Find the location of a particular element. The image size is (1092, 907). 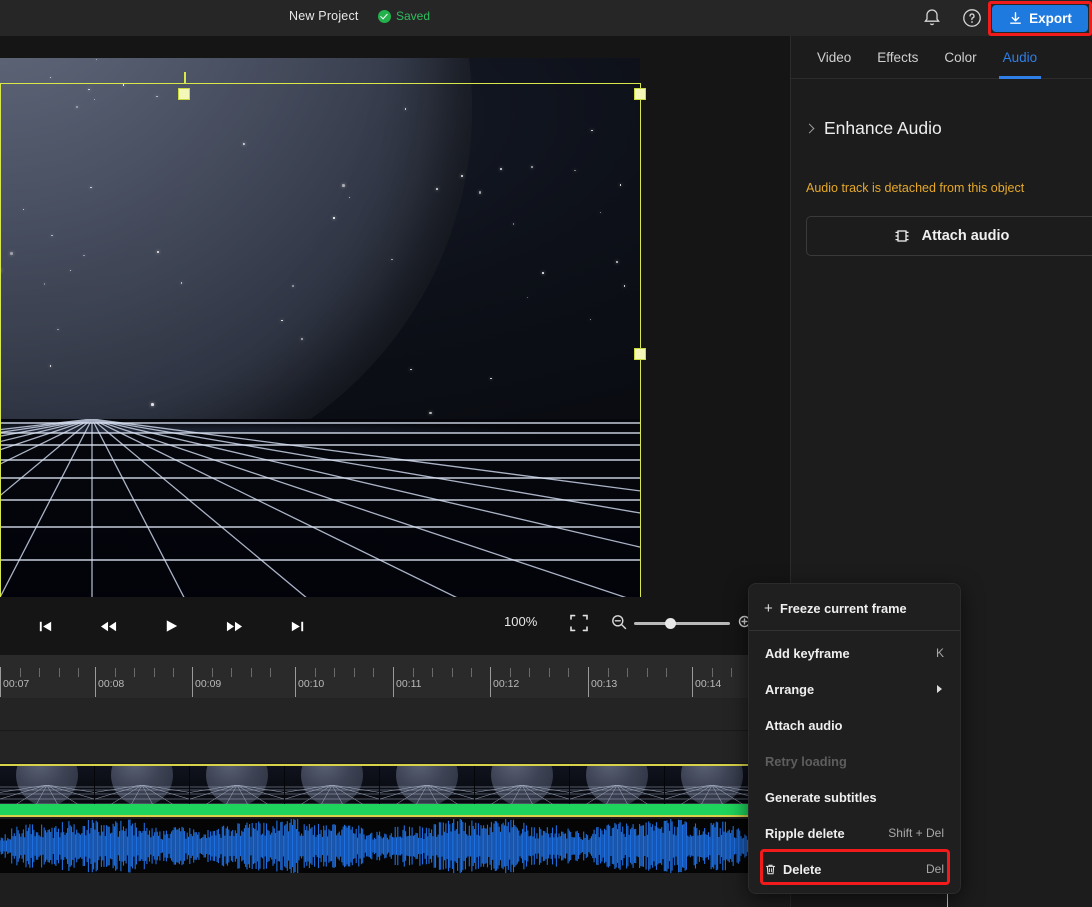

audio-clip-waveform is located at coordinates (395, 846).